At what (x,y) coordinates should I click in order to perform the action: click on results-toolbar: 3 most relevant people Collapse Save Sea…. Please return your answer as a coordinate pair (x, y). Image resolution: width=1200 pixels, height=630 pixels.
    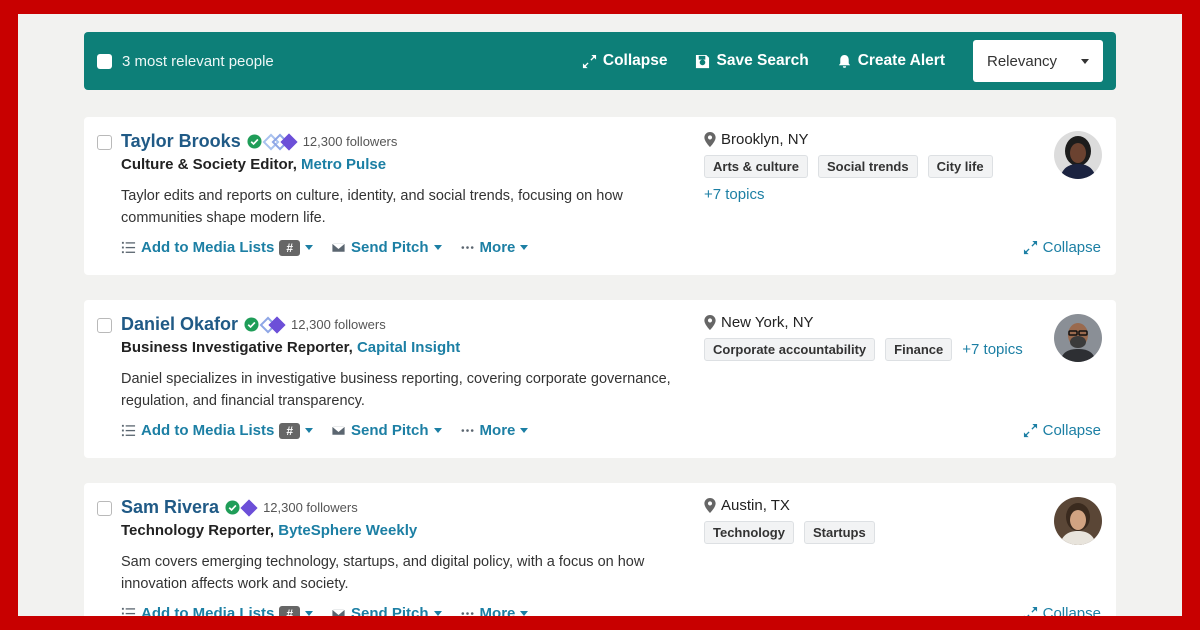
    Looking at the image, I should click on (600, 61).